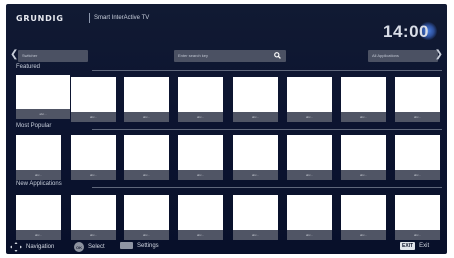  I want to click on footer-hints: Navigation OK Select Settings EXIT Exit, so click(226, 246).